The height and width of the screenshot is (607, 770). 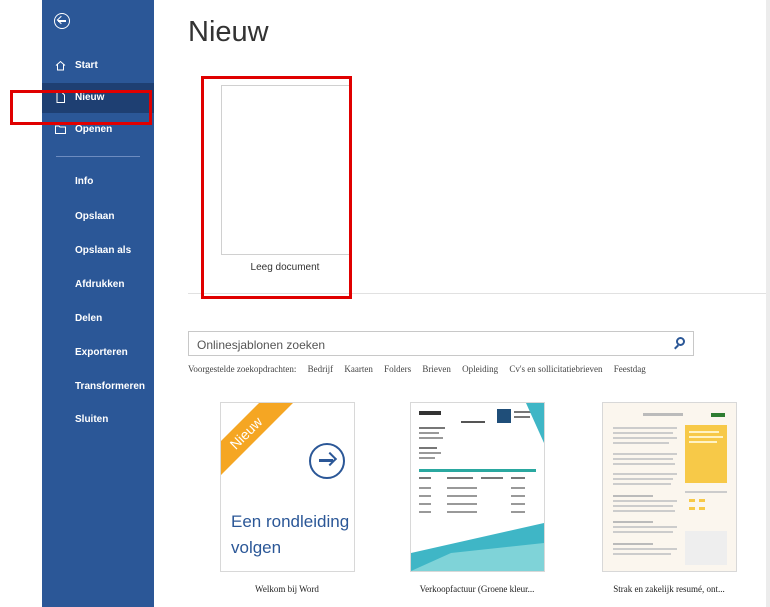 I want to click on sidebar-item-sluiten: Sluiten, so click(x=98, y=420).